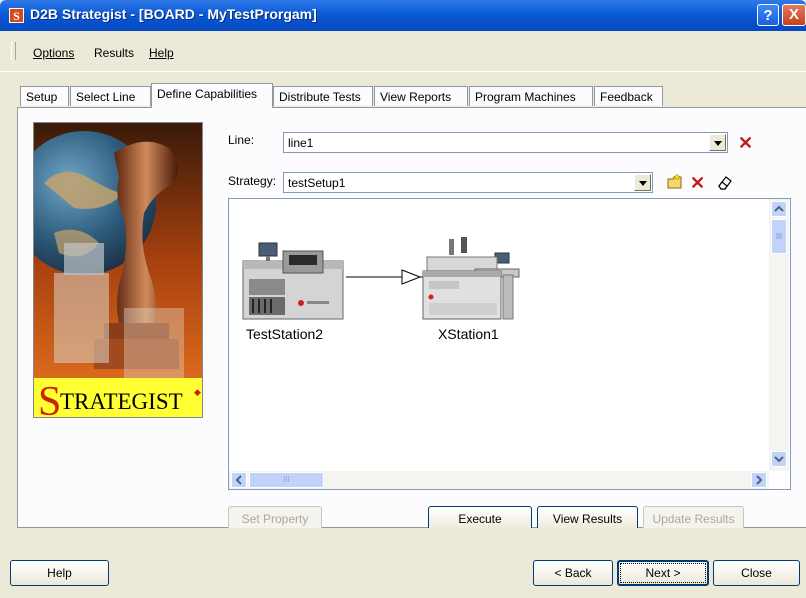 Image resolution: width=806 pixels, height=598 pixels. I want to click on tab-feedback: Feedback, so click(628, 96).